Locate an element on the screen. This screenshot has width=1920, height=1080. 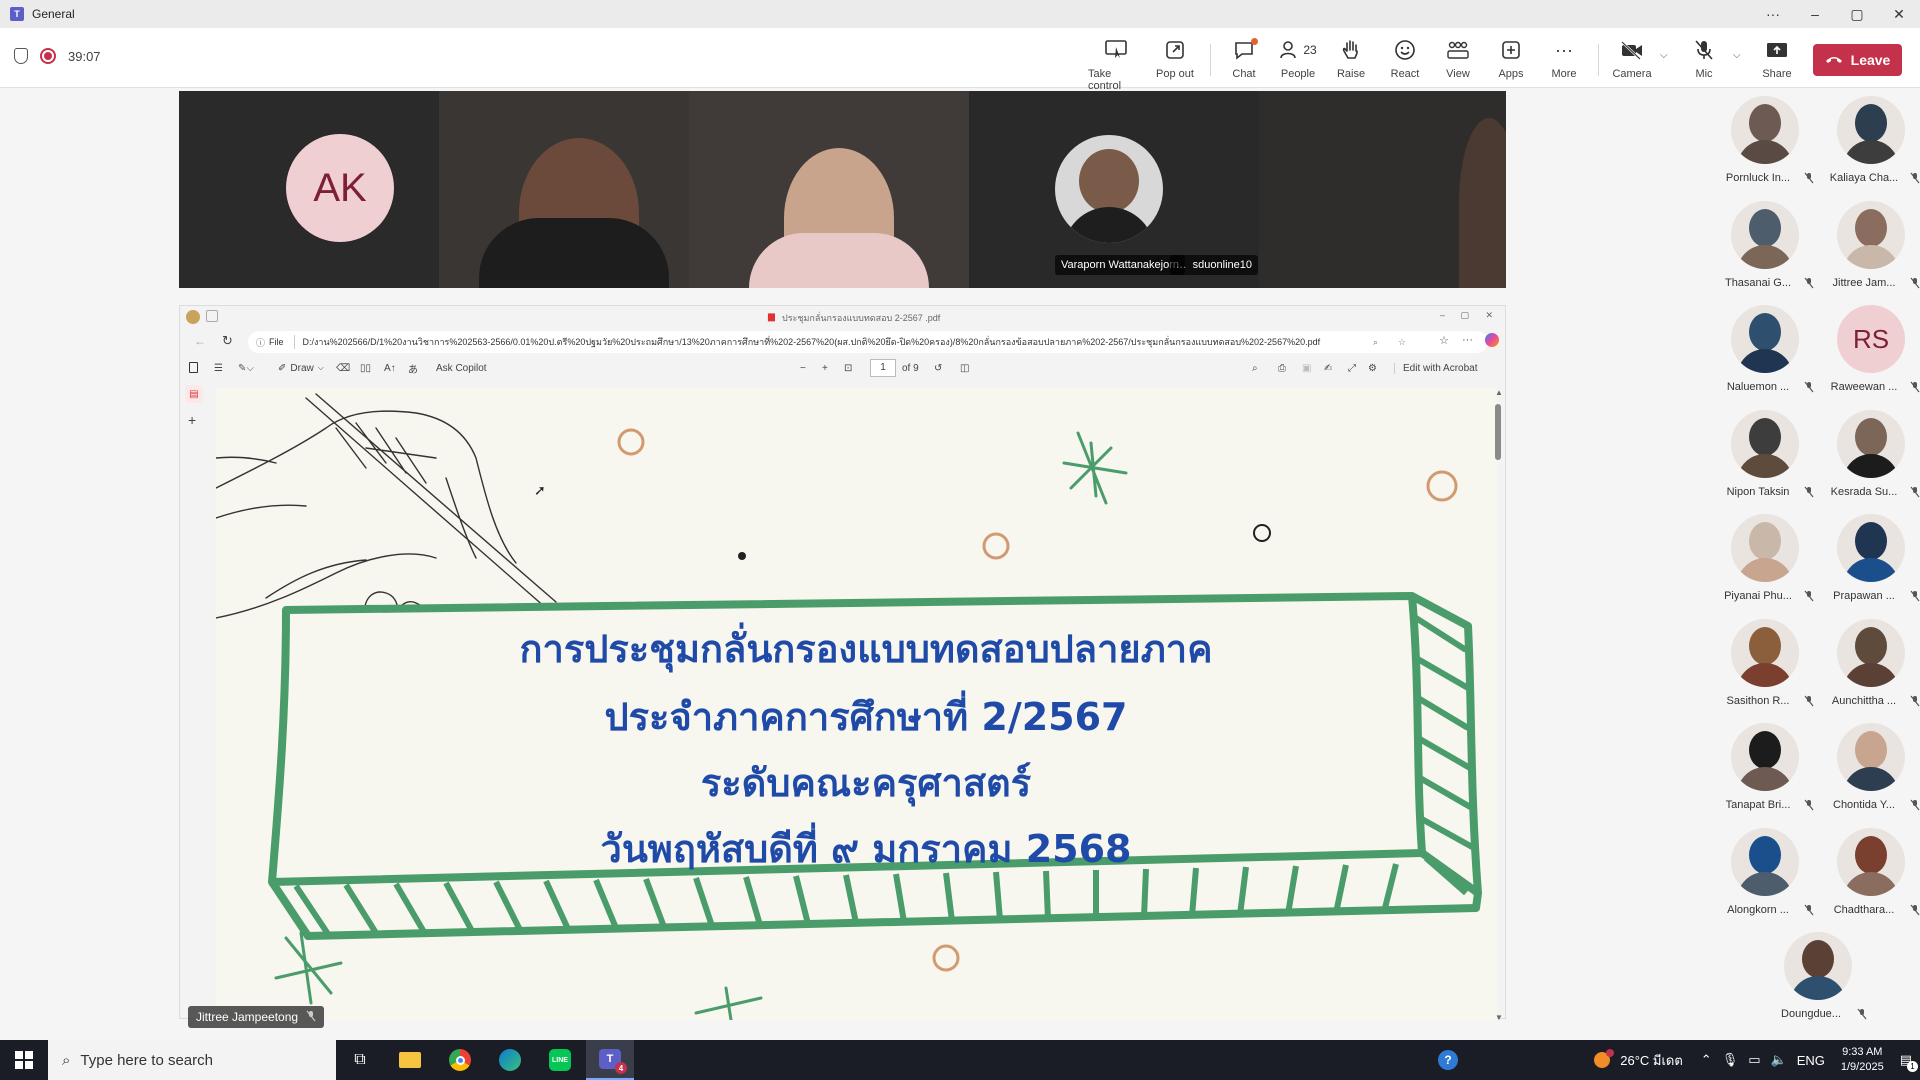
save-icon: ▣ is located at coordinates (1306, 368).